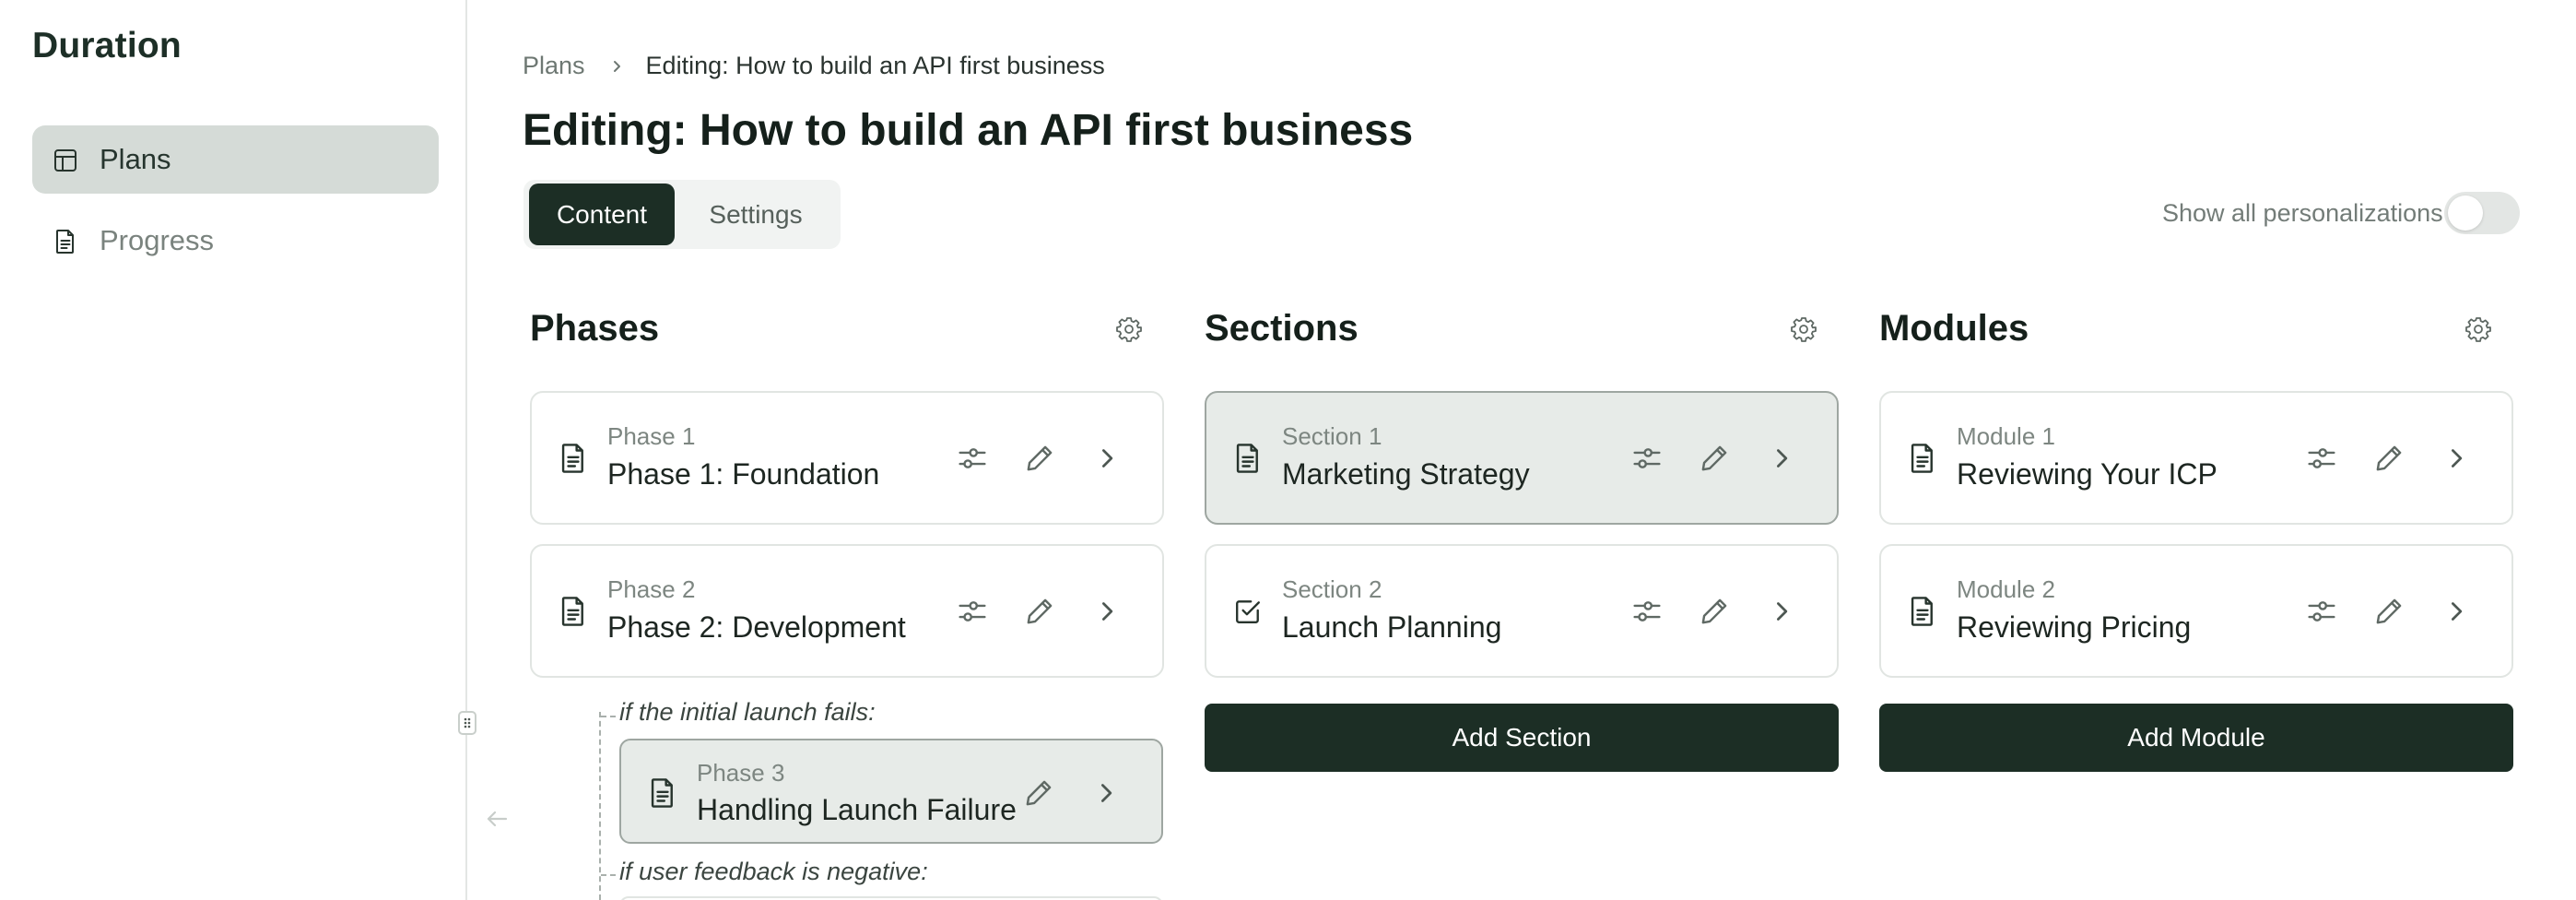  I want to click on section-card: Section 1 Marketing Strategy, so click(1522, 458).